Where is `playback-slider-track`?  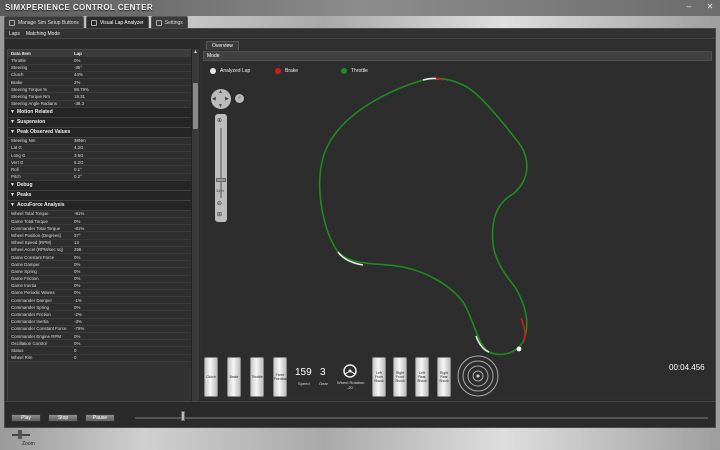 playback-slider-track is located at coordinates (421, 418).